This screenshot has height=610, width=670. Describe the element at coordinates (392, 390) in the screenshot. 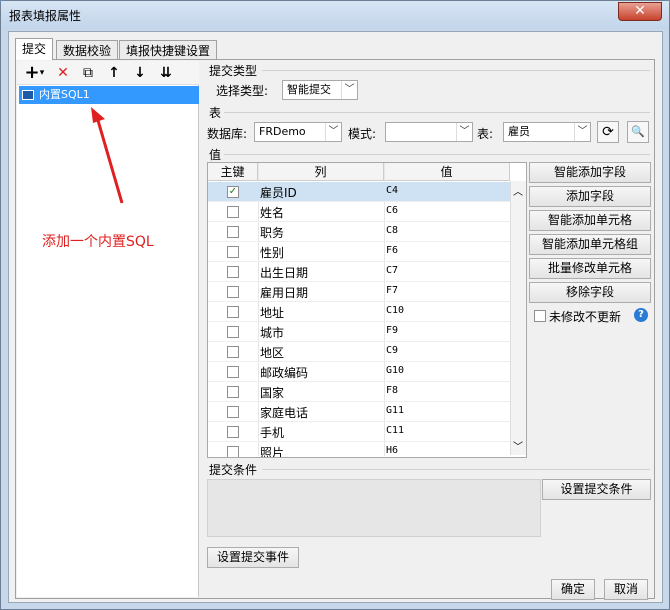

I see `cell-value: F8` at that location.